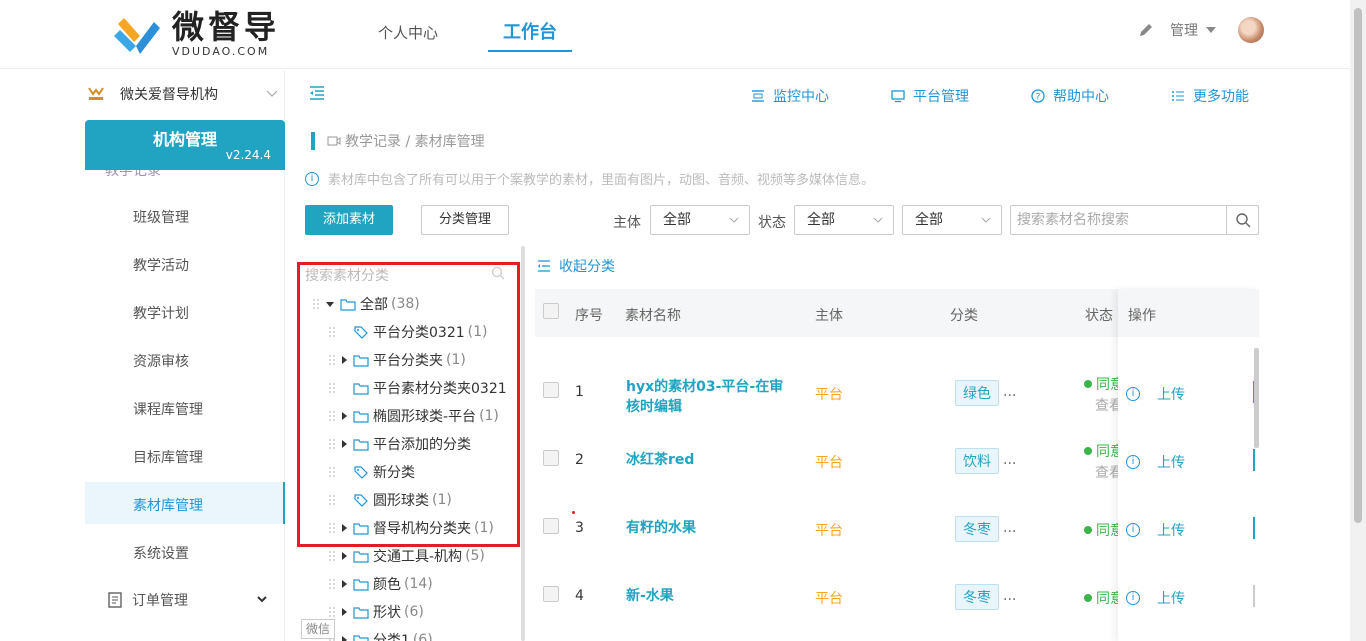 The image size is (1366, 641). What do you see at coordinates (952, 220) in the screenshot?
I see `type-select: 全部` at bounding box center [952, 220].